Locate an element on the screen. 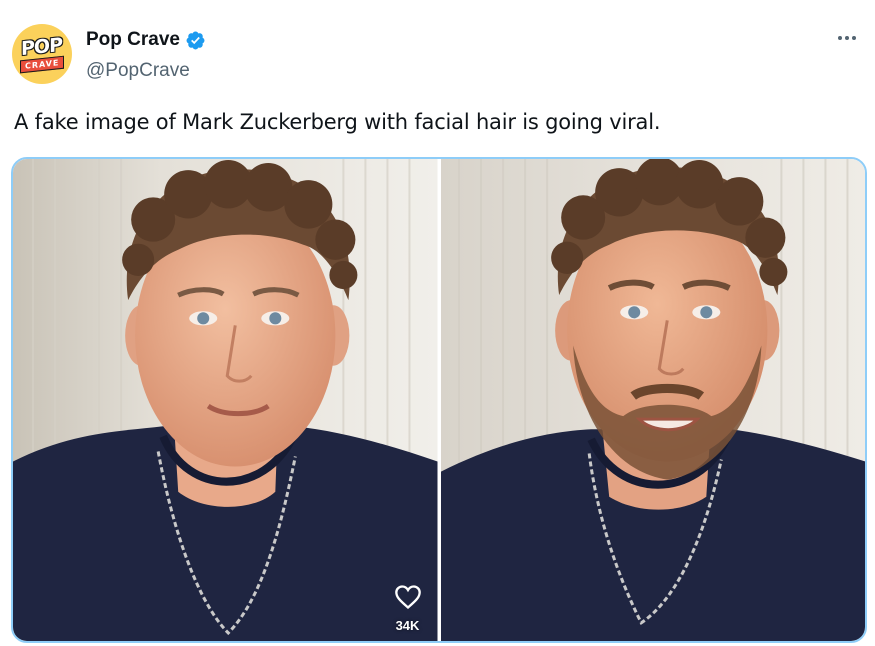 Image resolution: width=875 pixels, height=646 pixels. heart-icon is located at coordinates (407, 597).